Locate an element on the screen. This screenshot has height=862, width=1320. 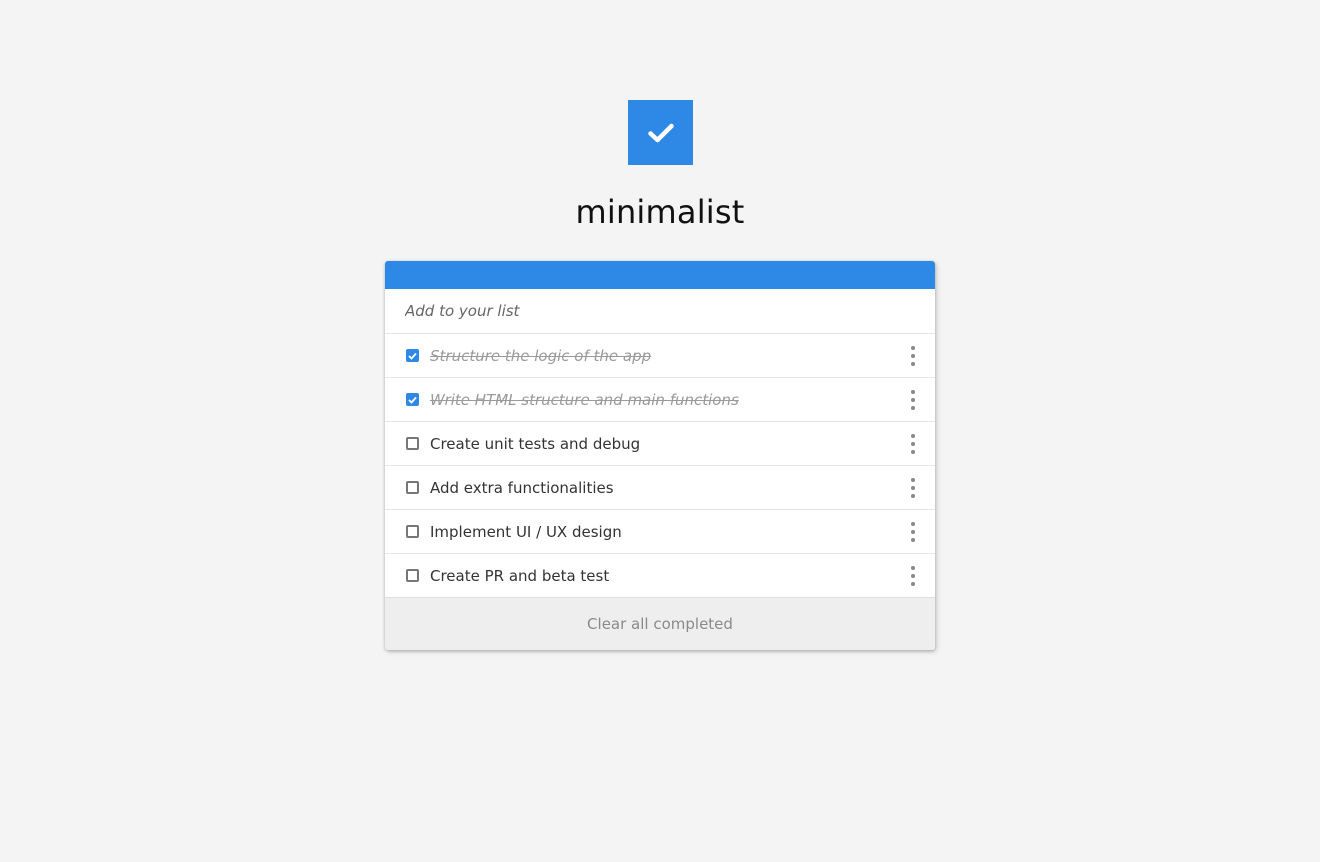
card-header-bar is located at coordinates (660, 275).